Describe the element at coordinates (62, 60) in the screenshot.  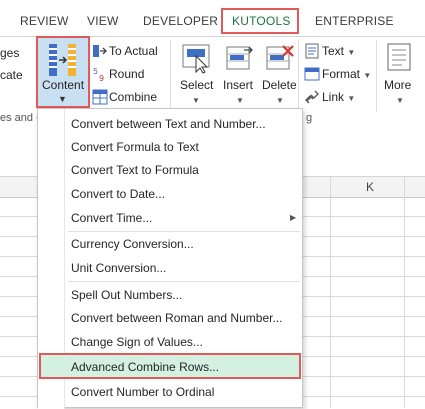
I see `content-icon` at that location.